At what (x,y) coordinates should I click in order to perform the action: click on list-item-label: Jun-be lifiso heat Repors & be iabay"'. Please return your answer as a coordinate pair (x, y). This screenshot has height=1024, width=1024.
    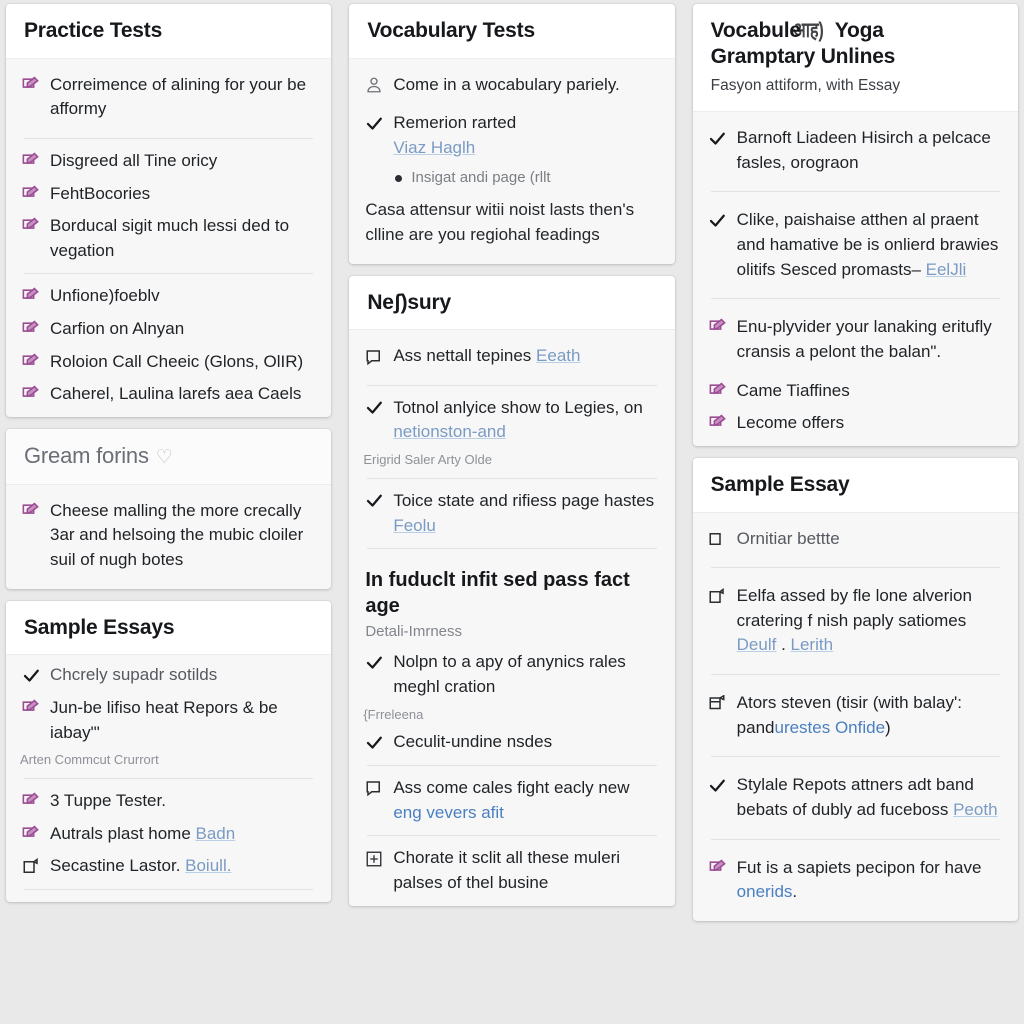
    Looking at the image, I should click on (164, 720).